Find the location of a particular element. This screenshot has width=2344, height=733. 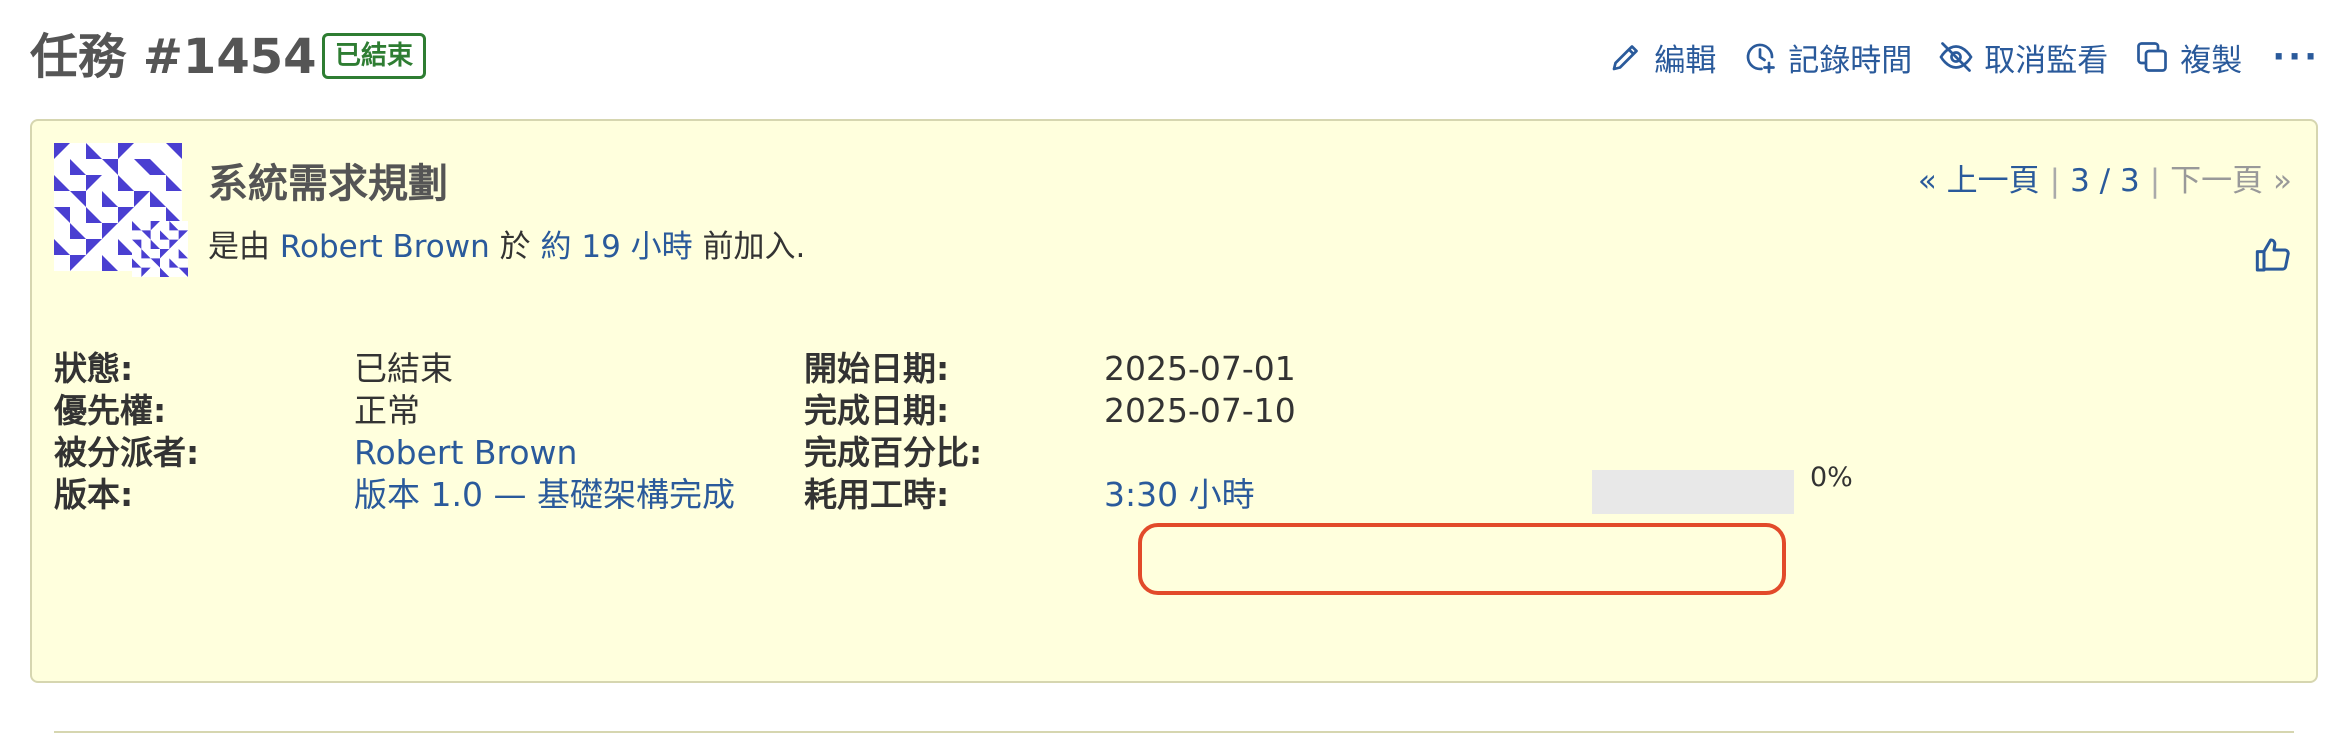

eye-off-icon is located at coordinates (1956, 57).